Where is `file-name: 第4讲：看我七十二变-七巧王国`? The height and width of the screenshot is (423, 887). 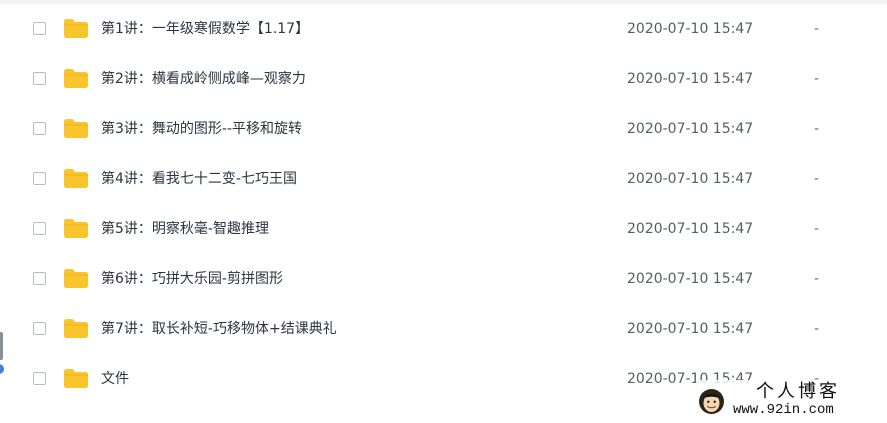 file-name: 第4讲：看我七十二变-七巧王国 is located at coordinates (199, 179).